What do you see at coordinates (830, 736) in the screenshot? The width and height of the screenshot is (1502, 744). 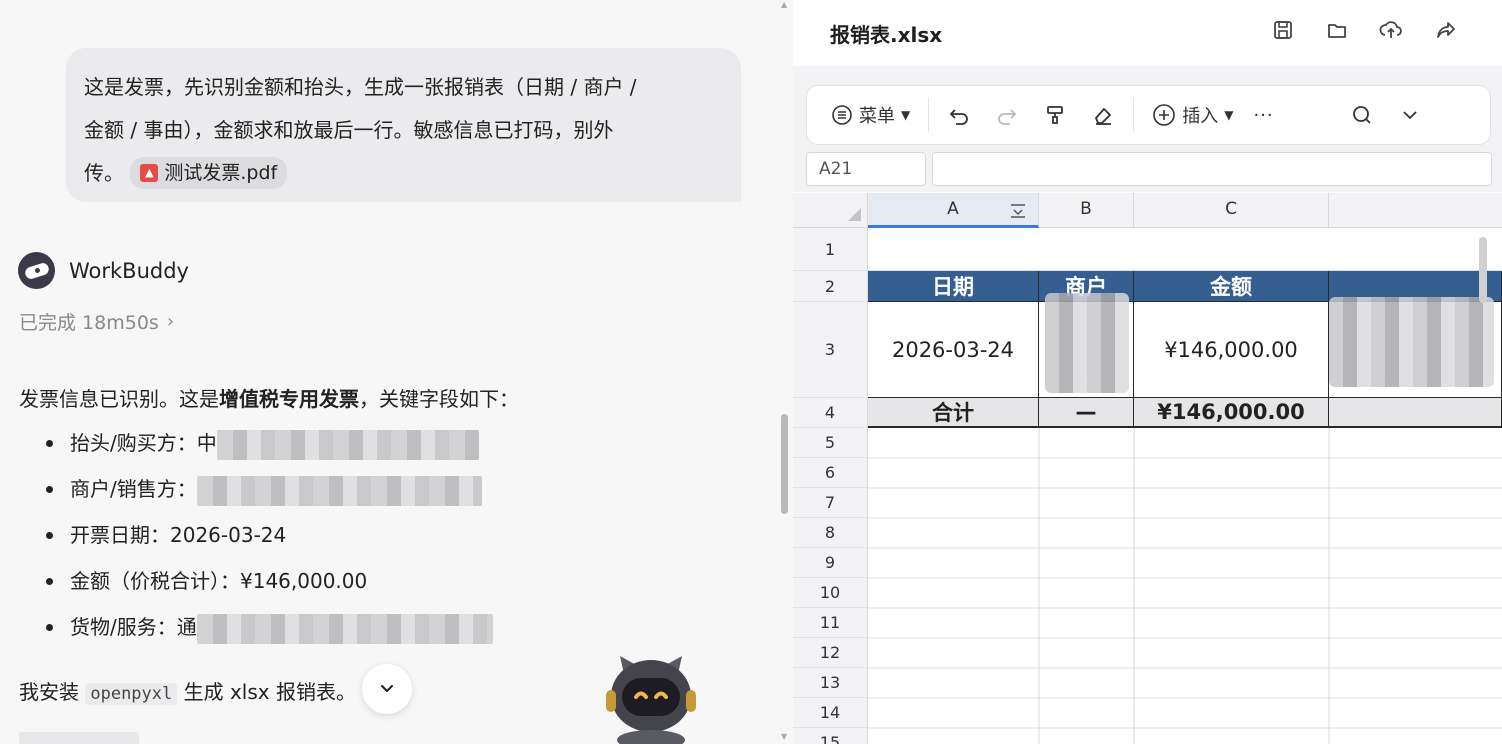 I see `row-header: 15` at bounding box center [830, 736].